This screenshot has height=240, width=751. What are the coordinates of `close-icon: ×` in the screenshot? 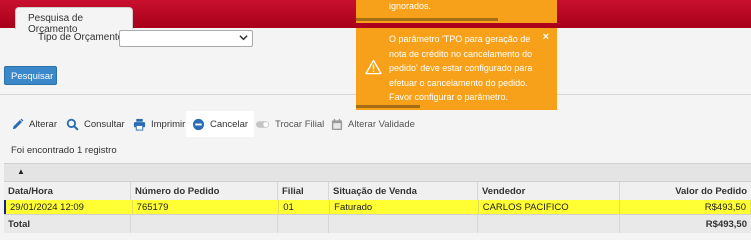 It's located at (546, 37).